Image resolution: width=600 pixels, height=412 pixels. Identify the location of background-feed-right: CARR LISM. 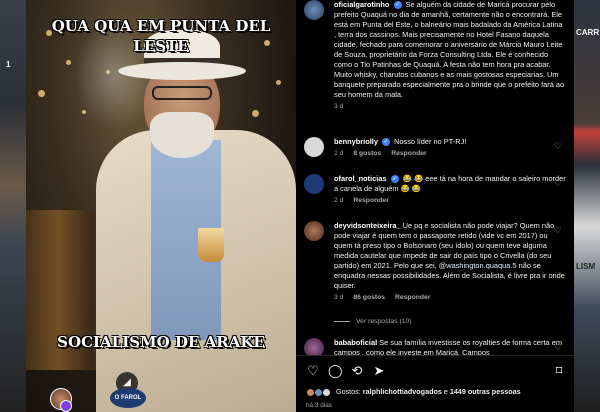
(587, 206).